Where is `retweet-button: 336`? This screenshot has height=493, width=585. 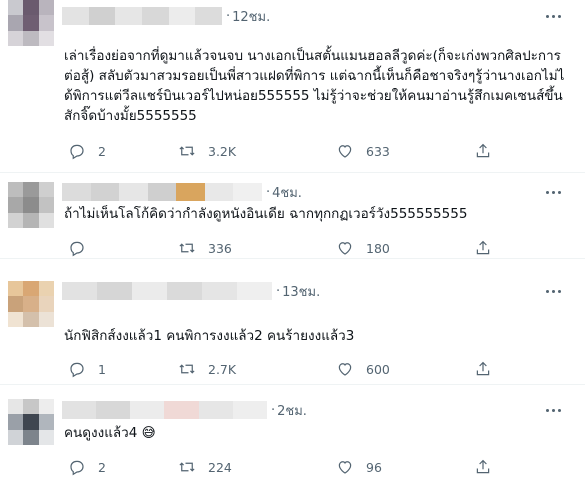
retweet-button: 336 is located at coordinates (205, 248).